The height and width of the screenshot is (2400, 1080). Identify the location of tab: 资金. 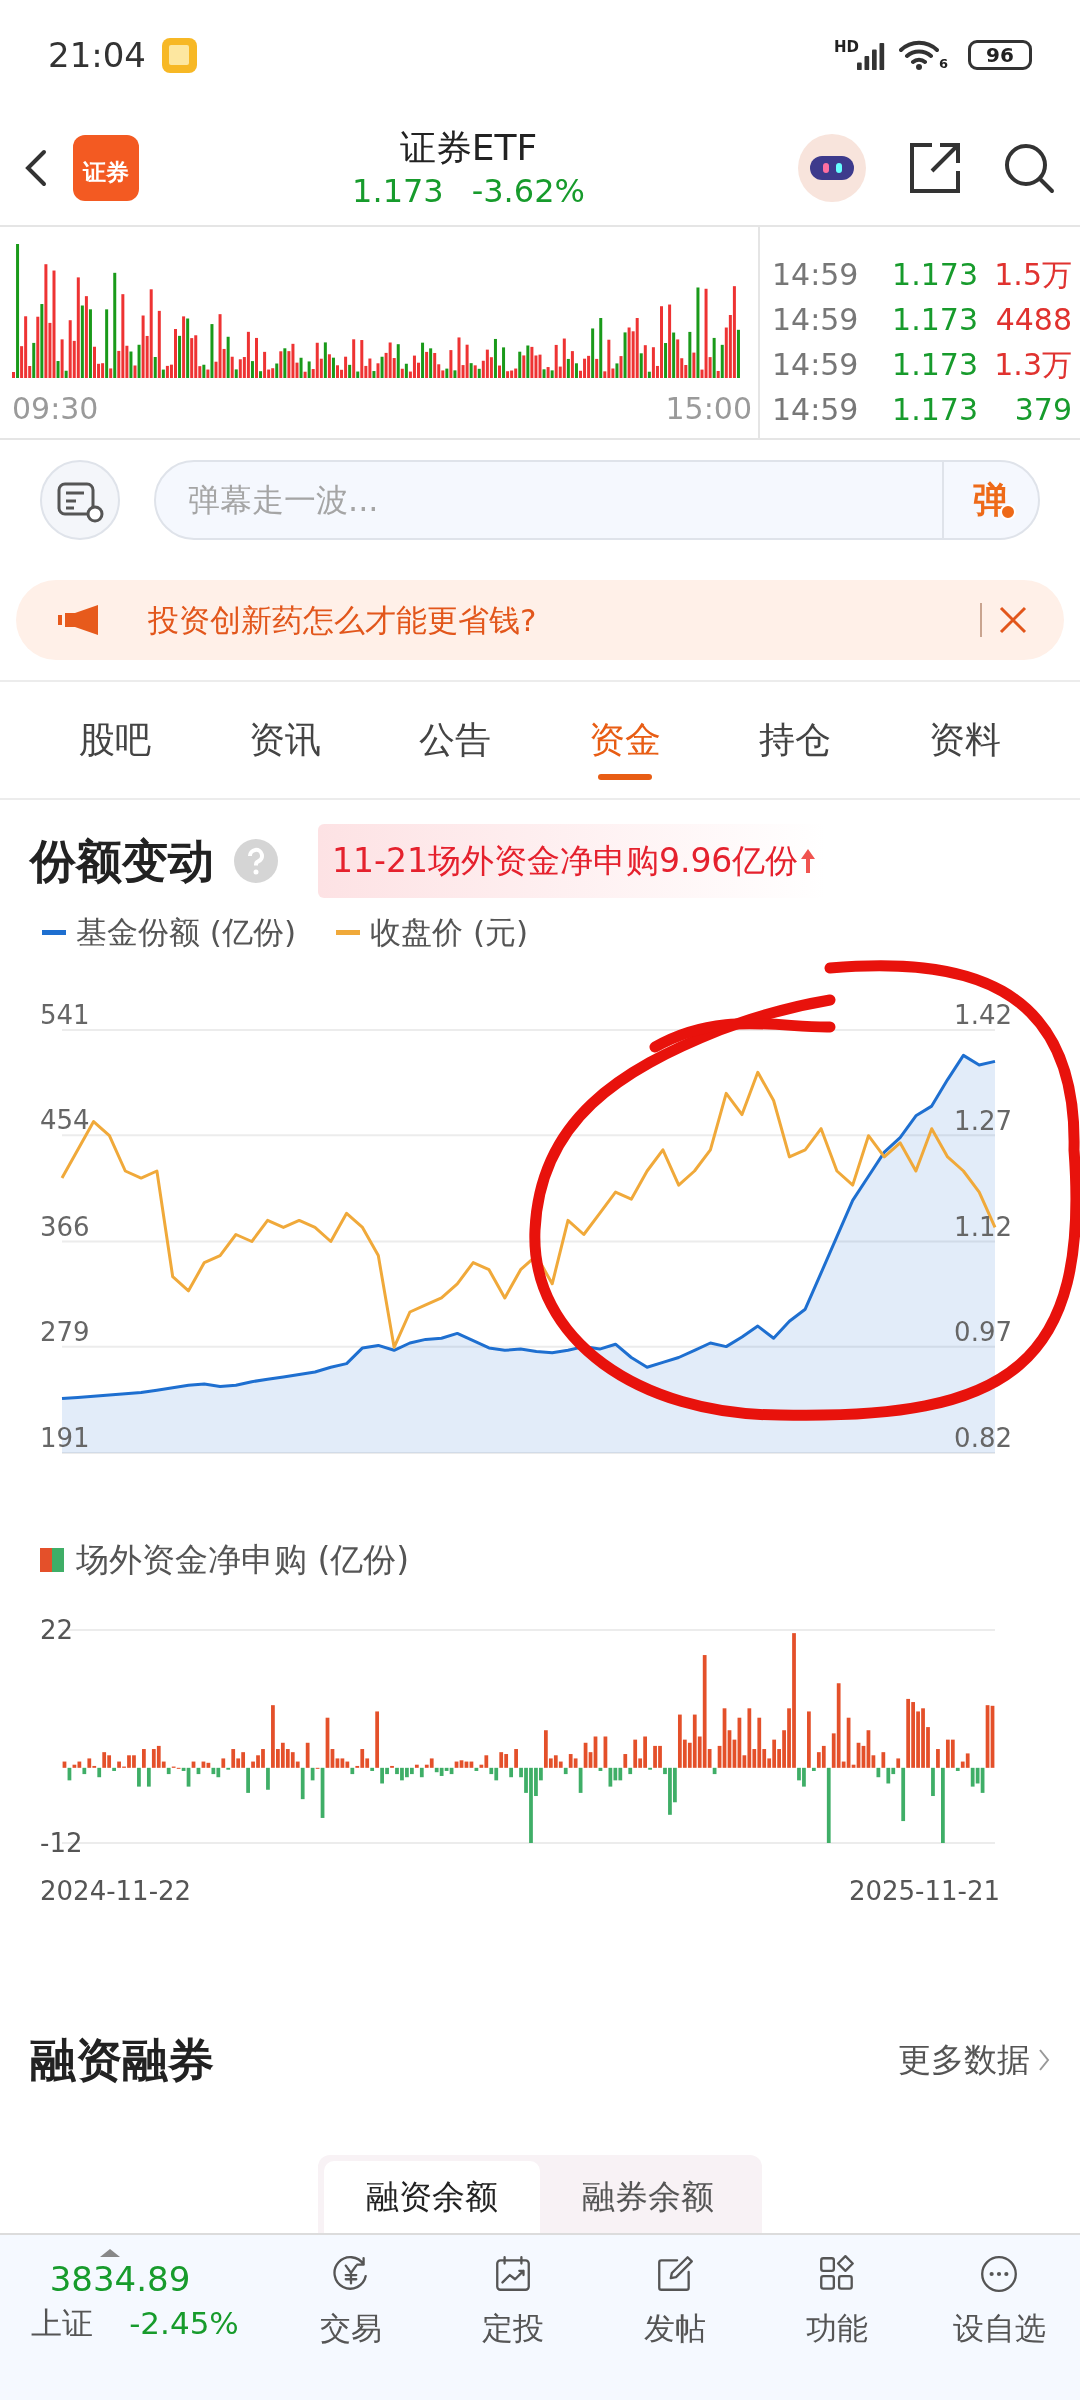
(625, 740).